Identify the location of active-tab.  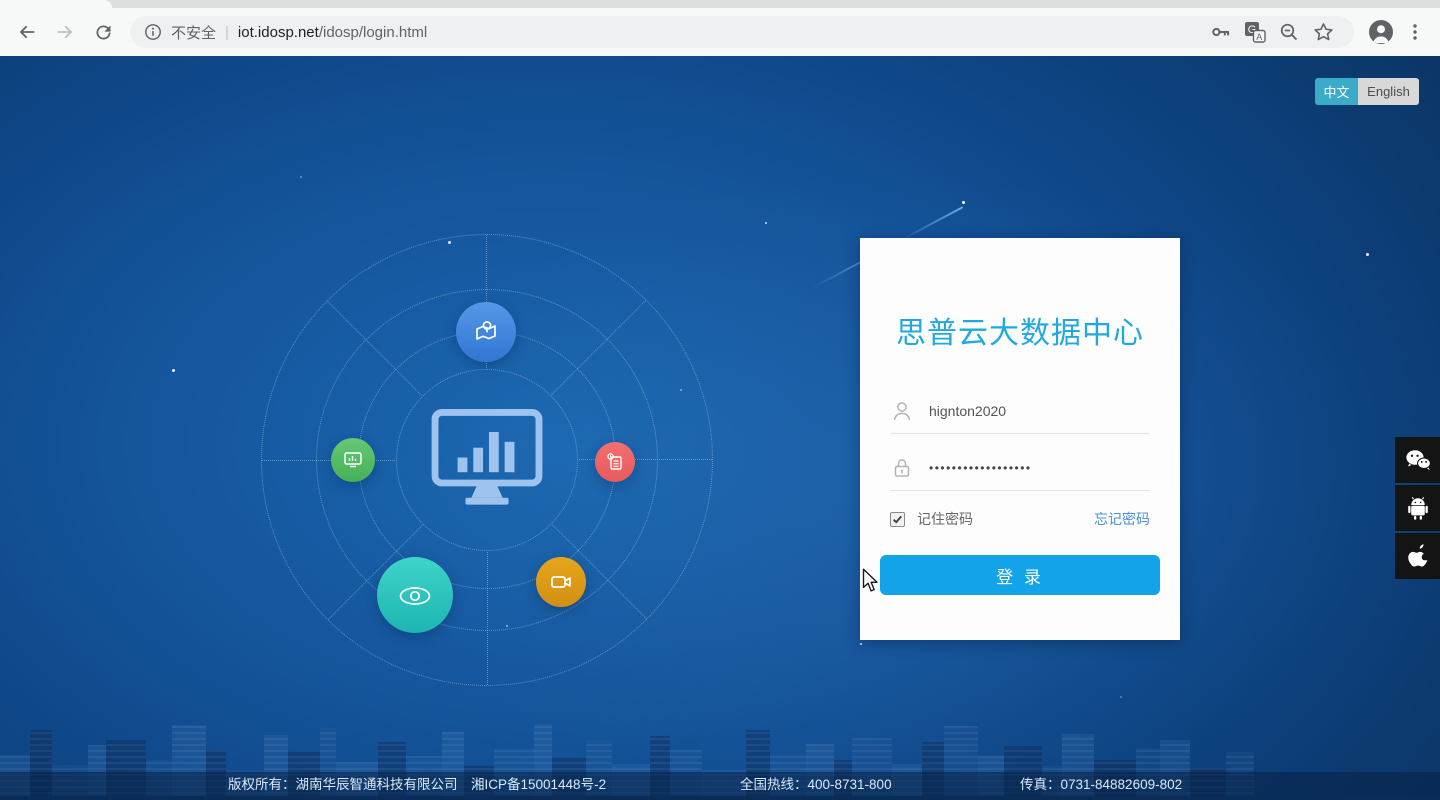
(56, 4).